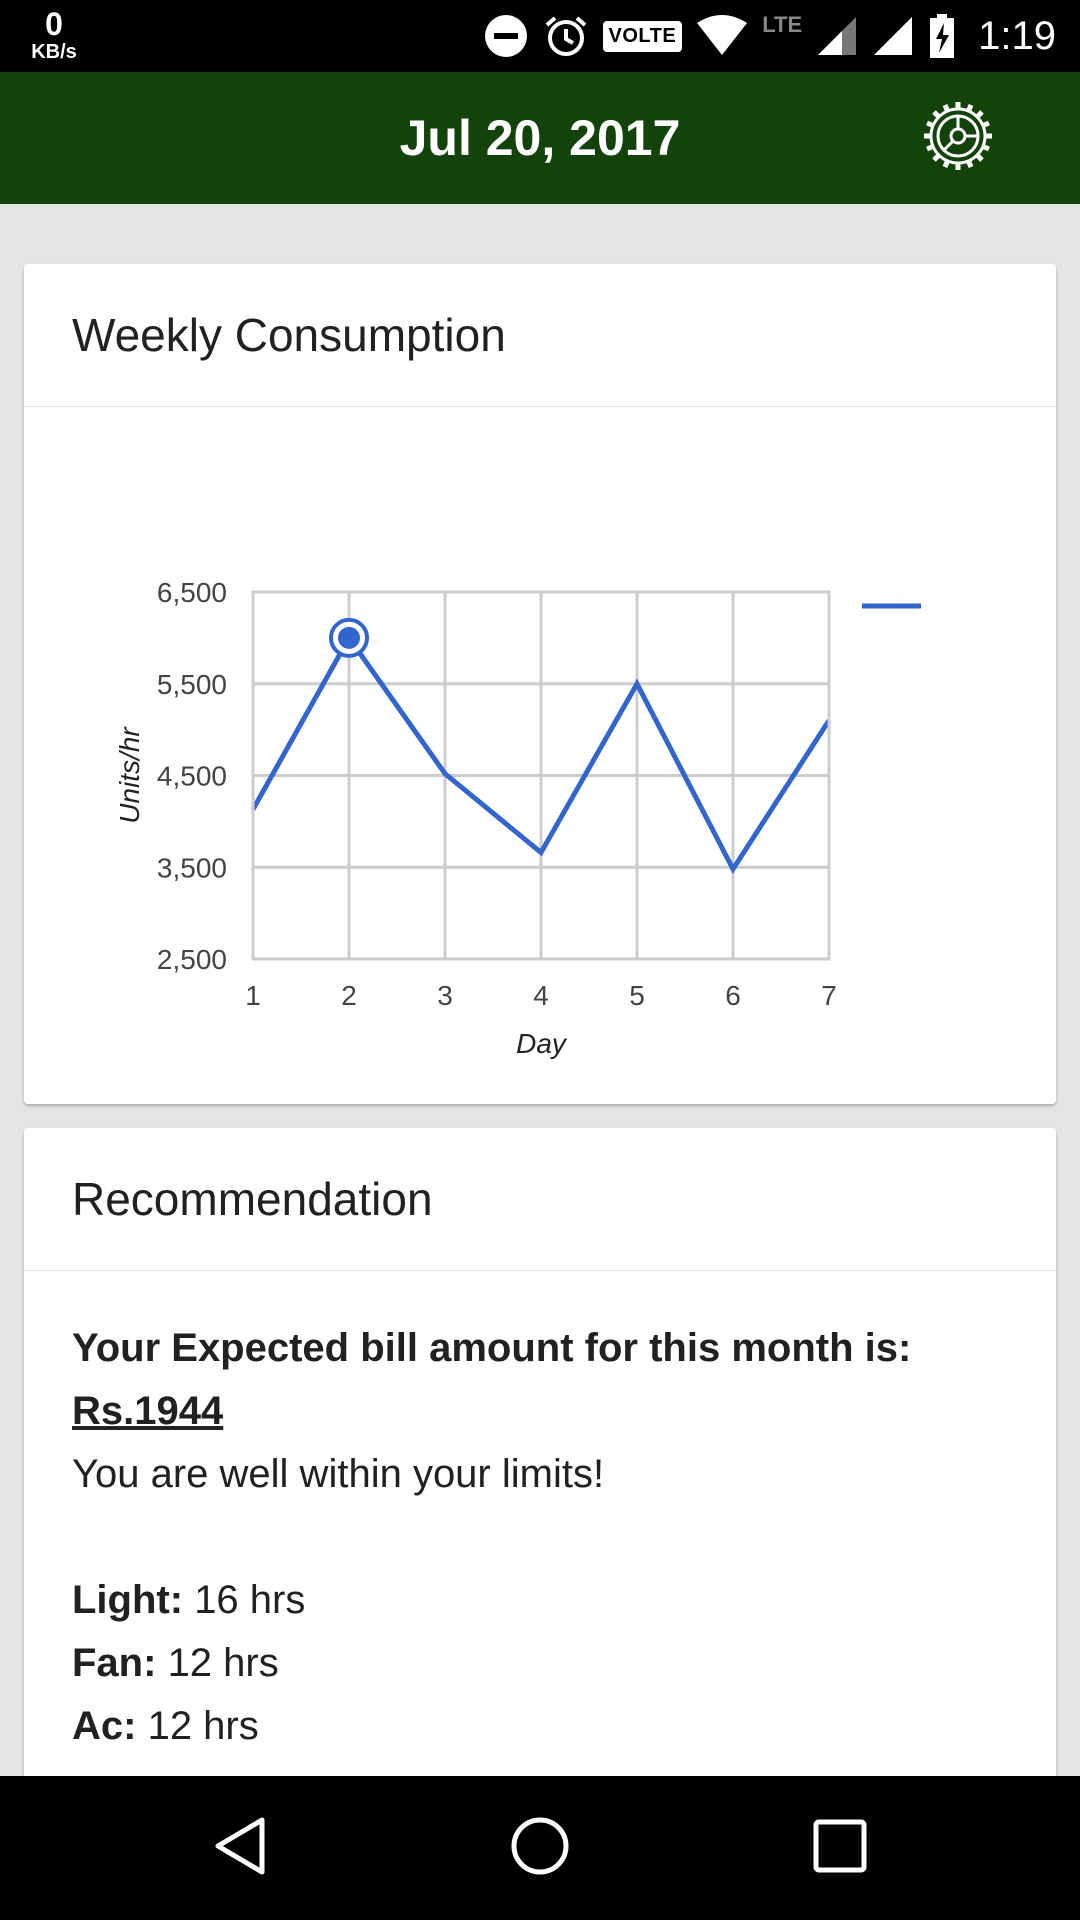 The width and height of the screenshot is (1080, 1920). What do you see at coordinates (129, 775) in the screenshot?
I see `y-axis-title: Units/hr` at bounding box center [129, 775].